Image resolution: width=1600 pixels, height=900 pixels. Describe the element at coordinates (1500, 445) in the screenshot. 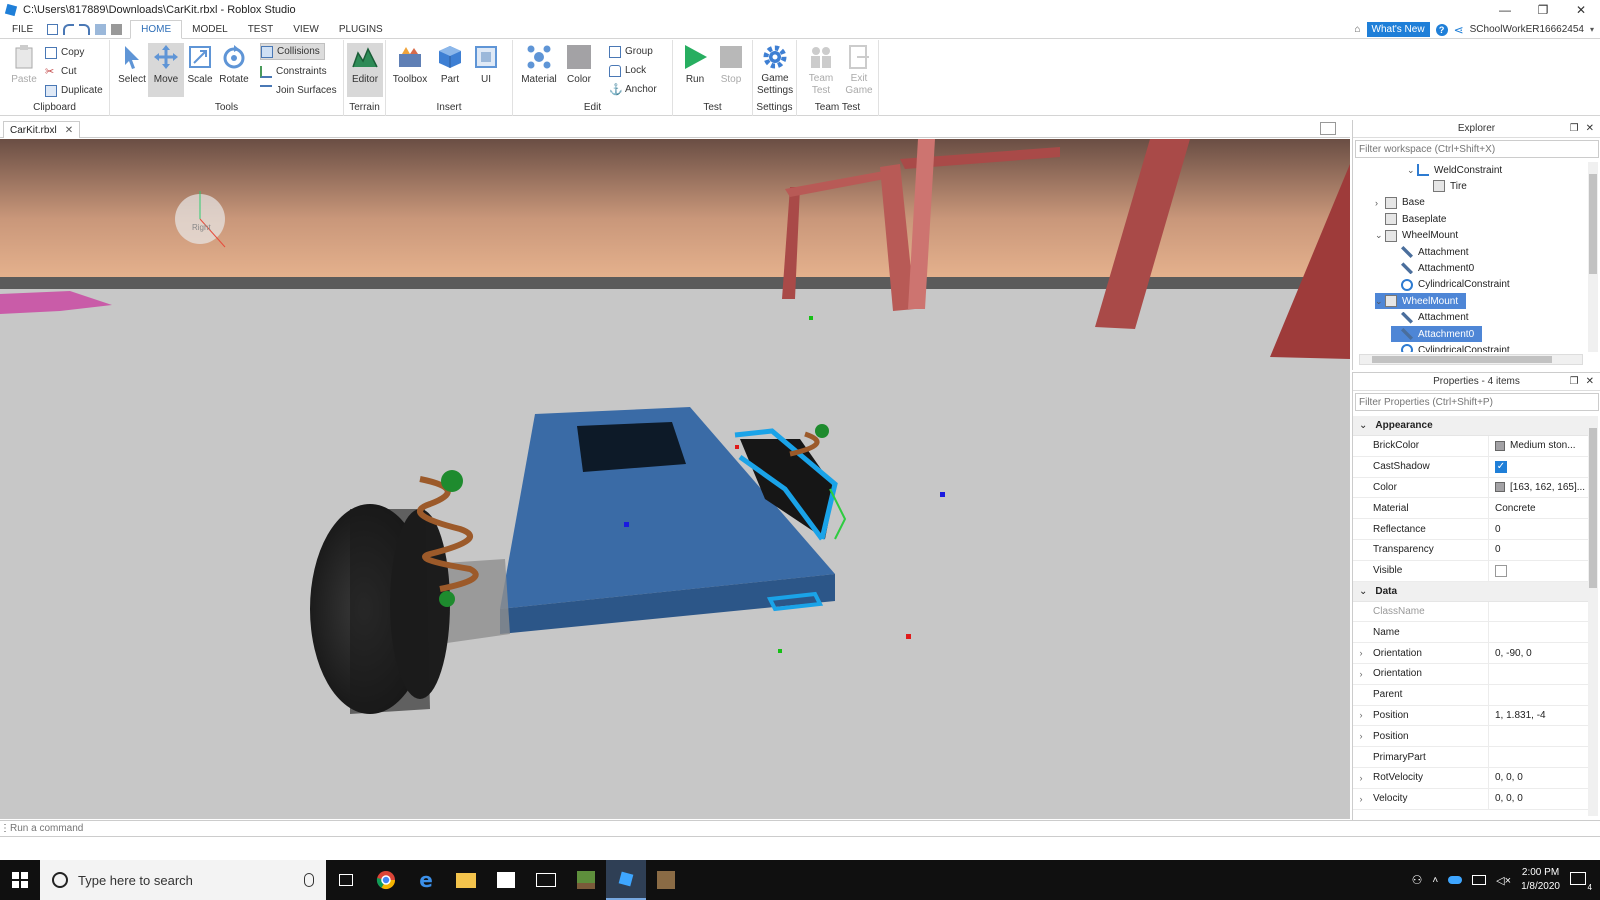

I see `color-swatch-icon` at that location.